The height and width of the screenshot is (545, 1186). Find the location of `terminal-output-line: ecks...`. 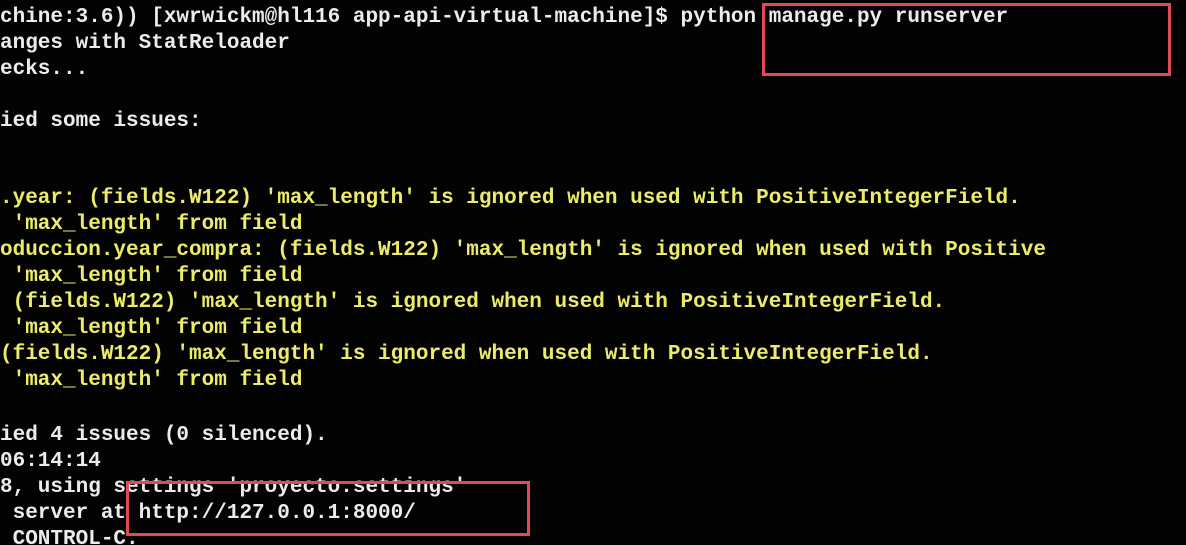

terminal-output-line: ecks... is located at coordinates (44, 69).